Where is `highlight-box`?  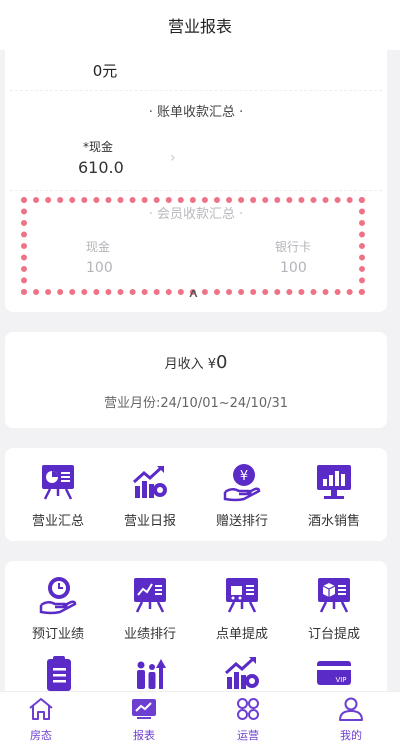 highlight-box is located at coordinates (193, 246).